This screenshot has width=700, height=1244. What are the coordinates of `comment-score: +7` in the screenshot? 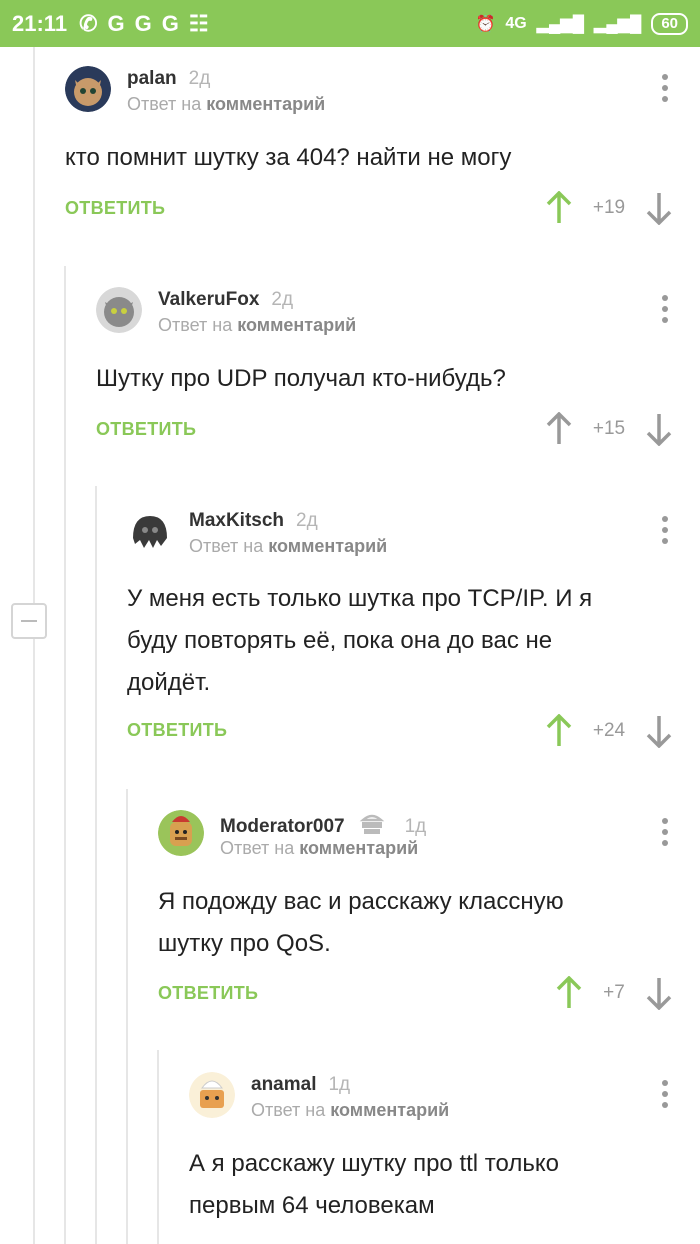 It's located at (614, 992).